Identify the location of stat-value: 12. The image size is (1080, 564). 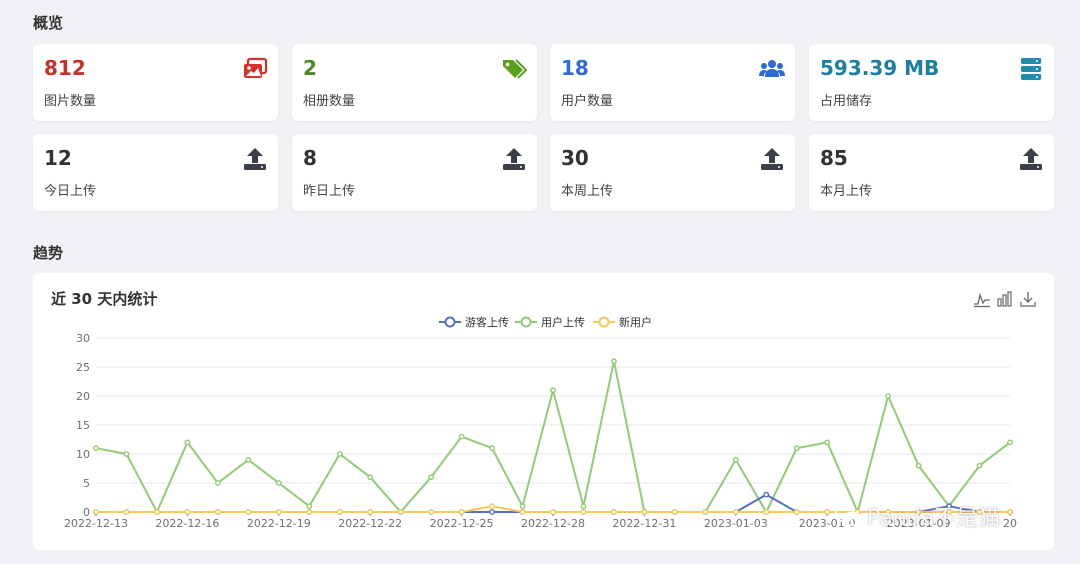
(58, 158).